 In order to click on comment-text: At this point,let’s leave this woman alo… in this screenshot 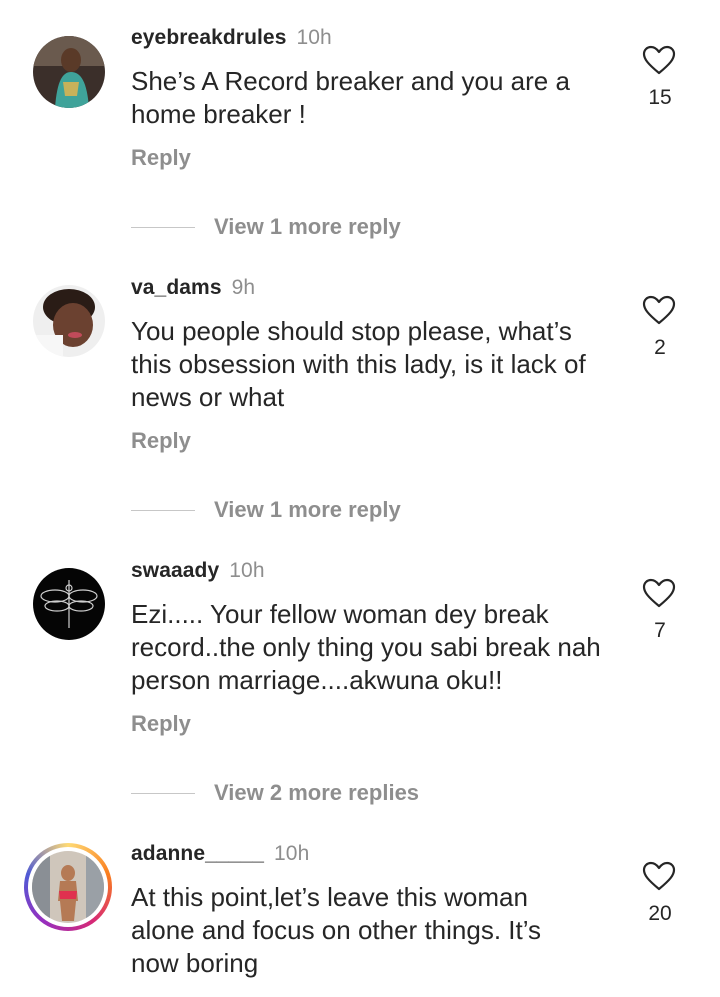, I will do `click(336, 930)`.